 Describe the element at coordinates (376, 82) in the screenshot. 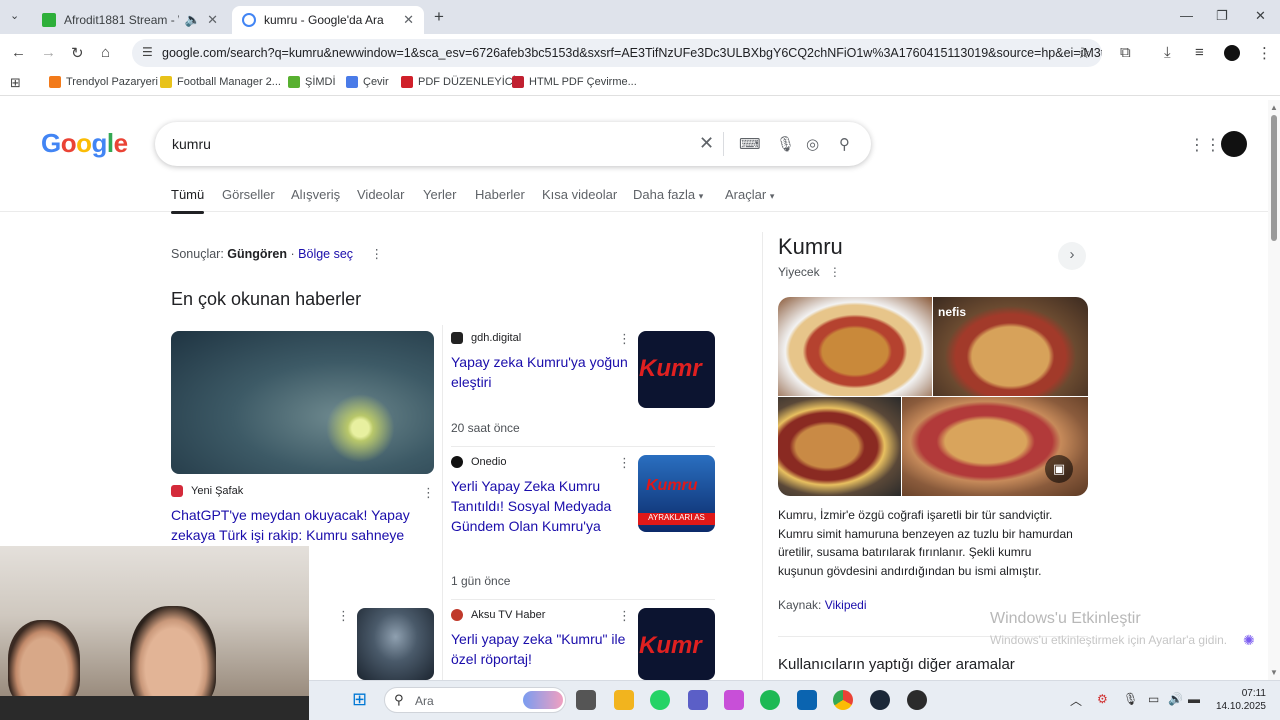

I see `bookmark-label: Çevir` at that location.